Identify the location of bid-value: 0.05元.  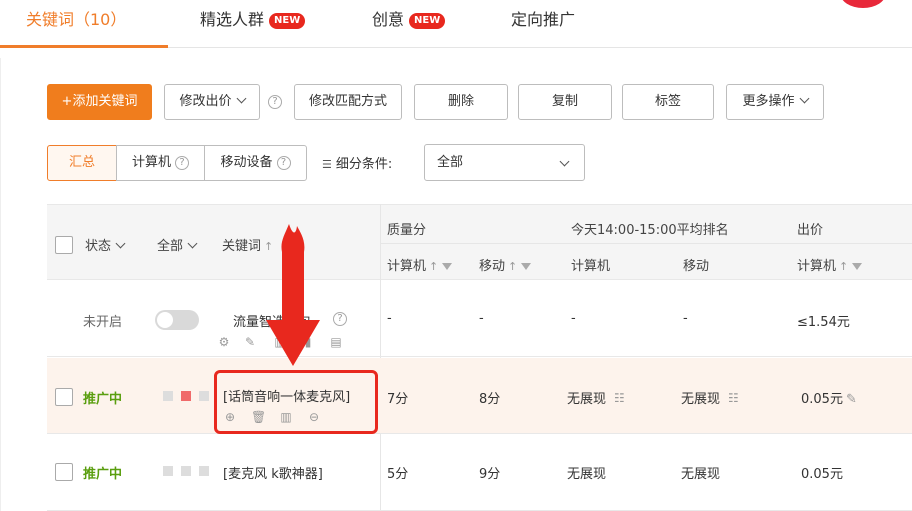
(822, 474).